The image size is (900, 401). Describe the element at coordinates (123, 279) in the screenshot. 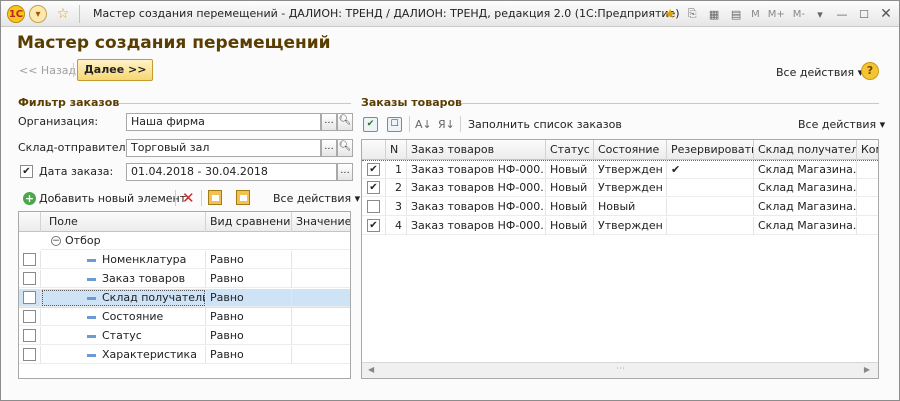

I see `filter-row-field: Заказ товаров` at that location.